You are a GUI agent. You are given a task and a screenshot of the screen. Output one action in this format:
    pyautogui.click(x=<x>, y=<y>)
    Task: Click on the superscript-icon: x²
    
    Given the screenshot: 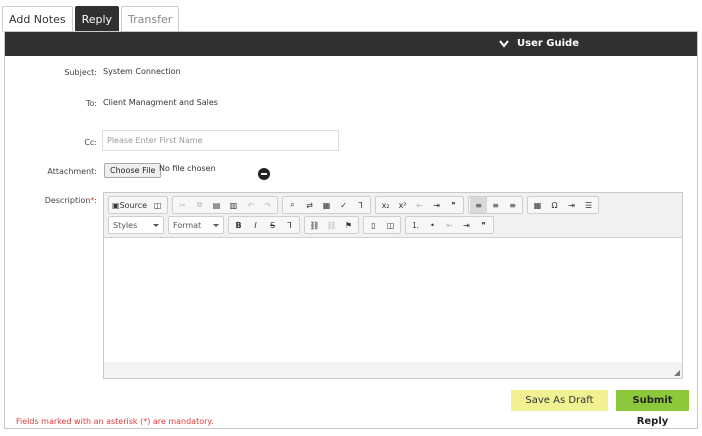 What is the action you would take?
    pyautogui.click(x=402, y=205)
    